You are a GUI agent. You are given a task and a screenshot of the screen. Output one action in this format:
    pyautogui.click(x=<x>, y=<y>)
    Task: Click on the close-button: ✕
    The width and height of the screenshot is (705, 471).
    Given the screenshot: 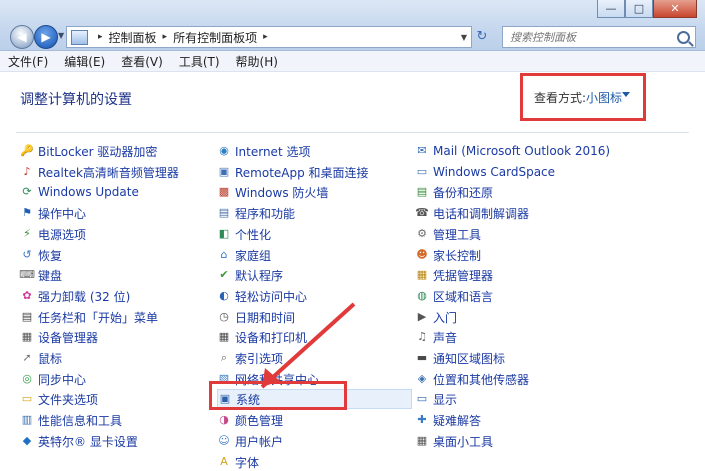 What is the action you would take?
    pyautogui.click(x=675, y=9)
    